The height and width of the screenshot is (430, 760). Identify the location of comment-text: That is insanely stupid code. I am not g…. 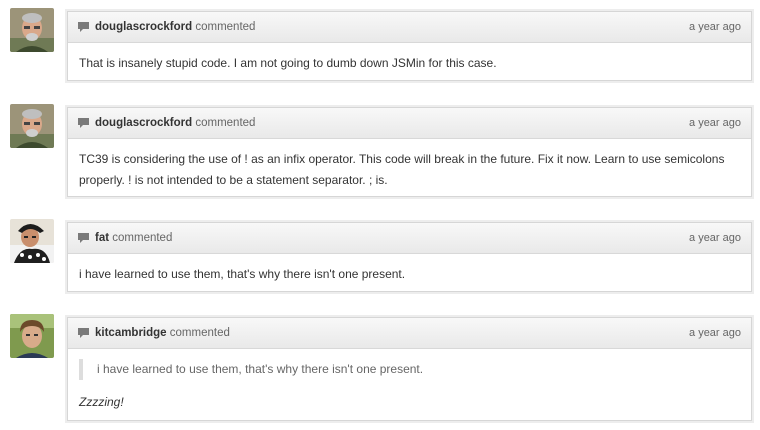
(288, 63).